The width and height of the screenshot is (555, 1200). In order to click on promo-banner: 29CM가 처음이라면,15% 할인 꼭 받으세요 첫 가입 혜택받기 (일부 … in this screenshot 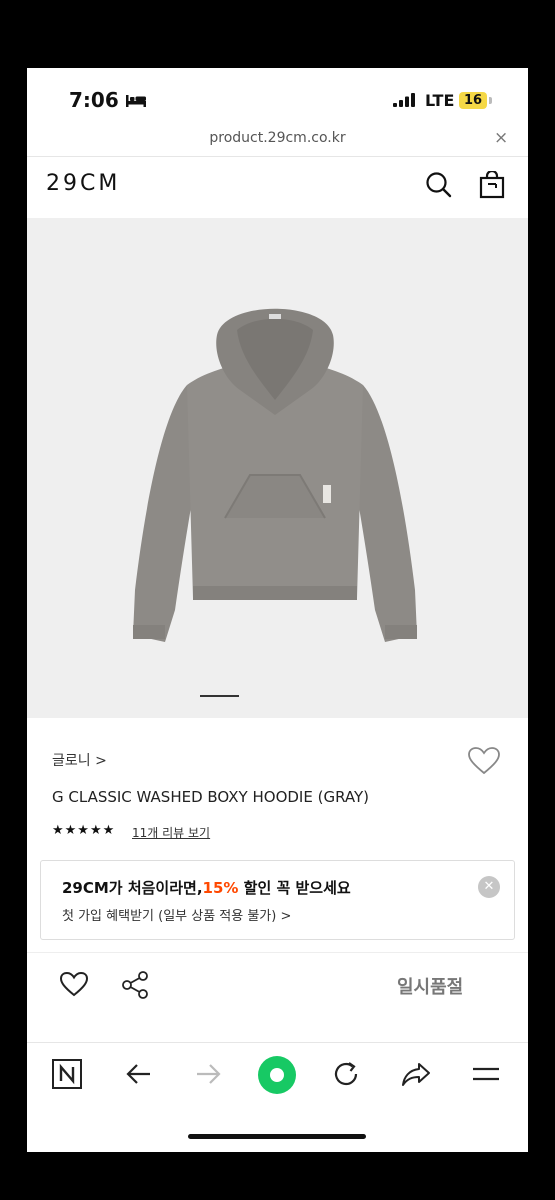, I will do `click(277, 900)`.